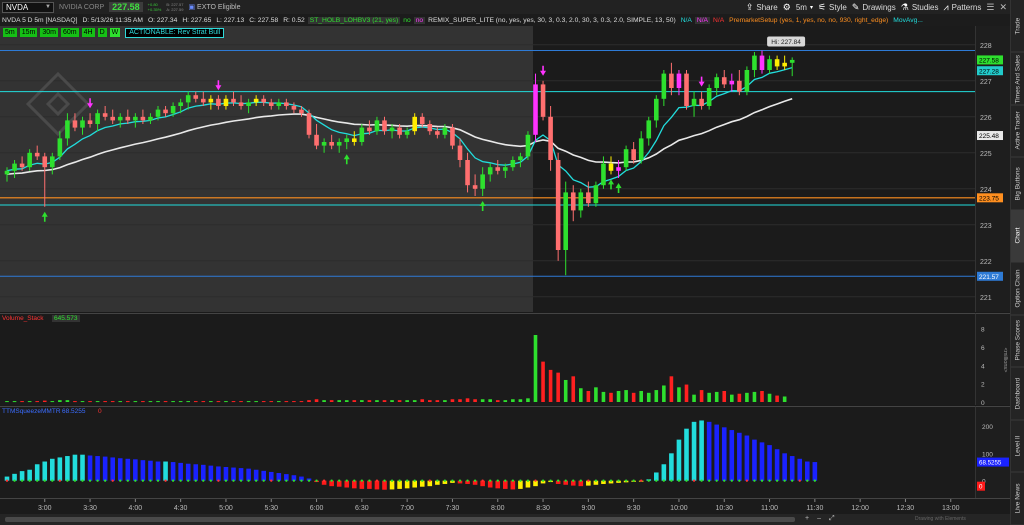  What do you see at coordinates (990, 7) in the screenshot?
I see `window-menu-icon: ☰` at bounding box center [990, 7].